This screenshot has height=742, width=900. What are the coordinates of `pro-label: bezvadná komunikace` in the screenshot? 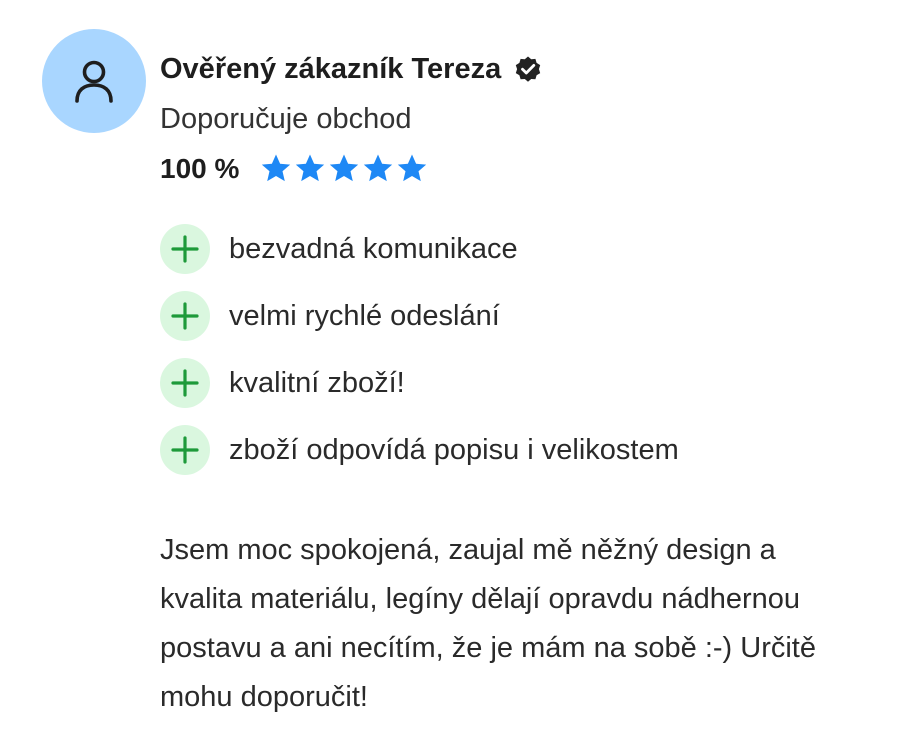 It's located at (373, 248).